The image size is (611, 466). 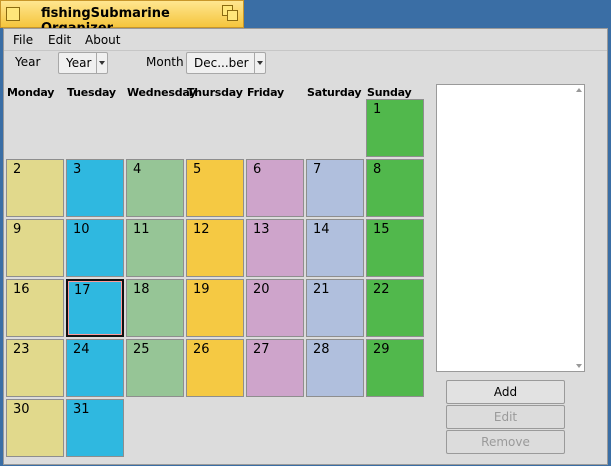 I want to click on day-cell-14: 14, so click(x=335, y=248).